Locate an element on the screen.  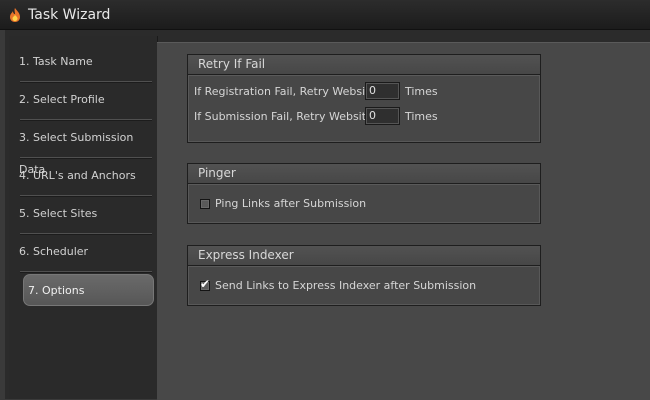
express-indexer-group-title: Express Indexer is located at coordinates (364, 256).